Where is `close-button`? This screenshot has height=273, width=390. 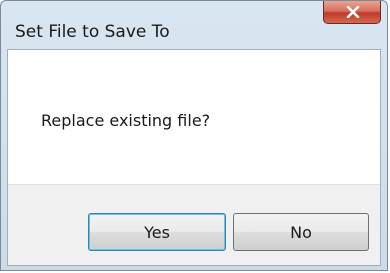
close-button is located at coordinates (352, 12).